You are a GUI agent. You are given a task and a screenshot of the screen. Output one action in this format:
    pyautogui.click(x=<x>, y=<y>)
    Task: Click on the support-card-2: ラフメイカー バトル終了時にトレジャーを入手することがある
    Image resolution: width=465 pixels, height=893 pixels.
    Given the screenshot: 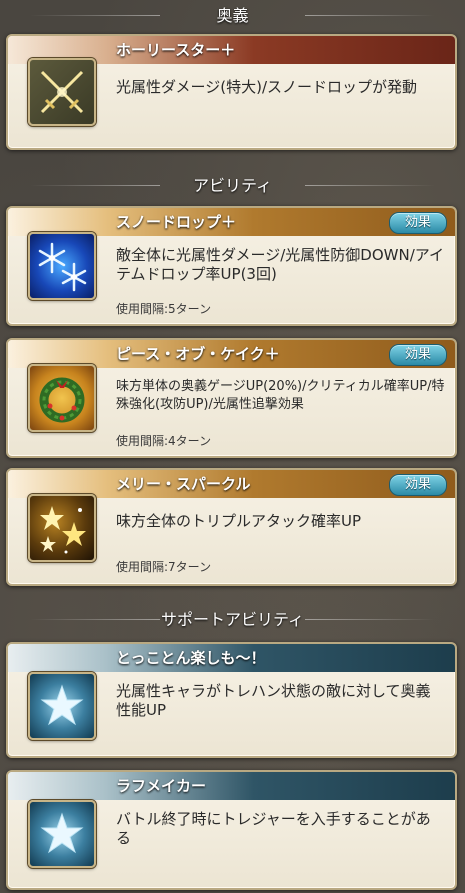 What is the action you would take?
    pyautogui.click(x=231, y=830)
    